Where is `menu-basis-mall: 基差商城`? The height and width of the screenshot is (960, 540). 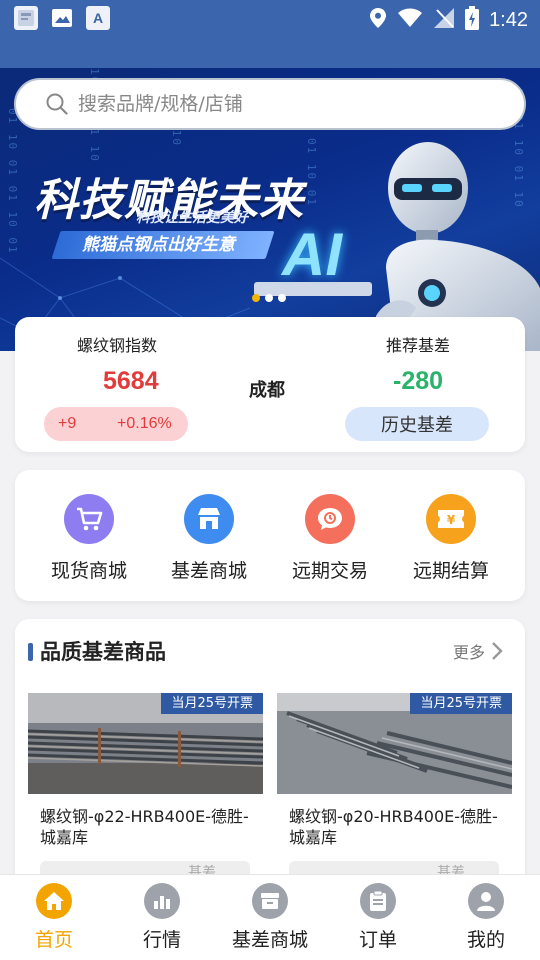 menu-basis-mall: 基差商城 is located at coordinates (209, 538).